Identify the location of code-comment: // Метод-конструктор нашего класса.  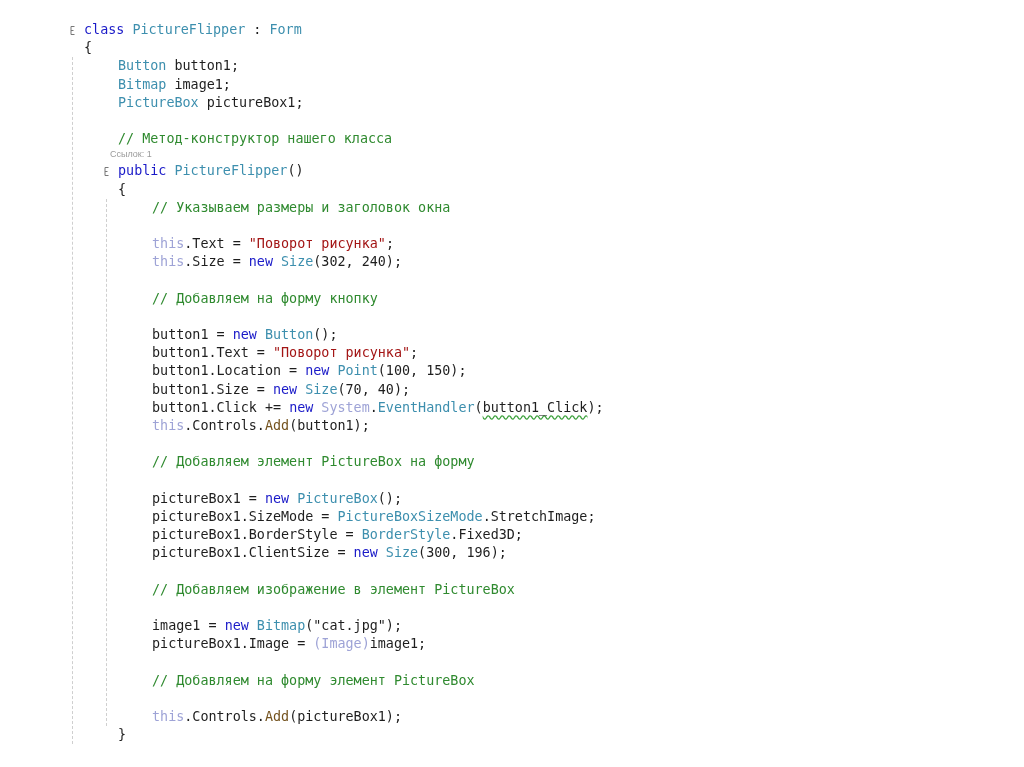
(255, 139).